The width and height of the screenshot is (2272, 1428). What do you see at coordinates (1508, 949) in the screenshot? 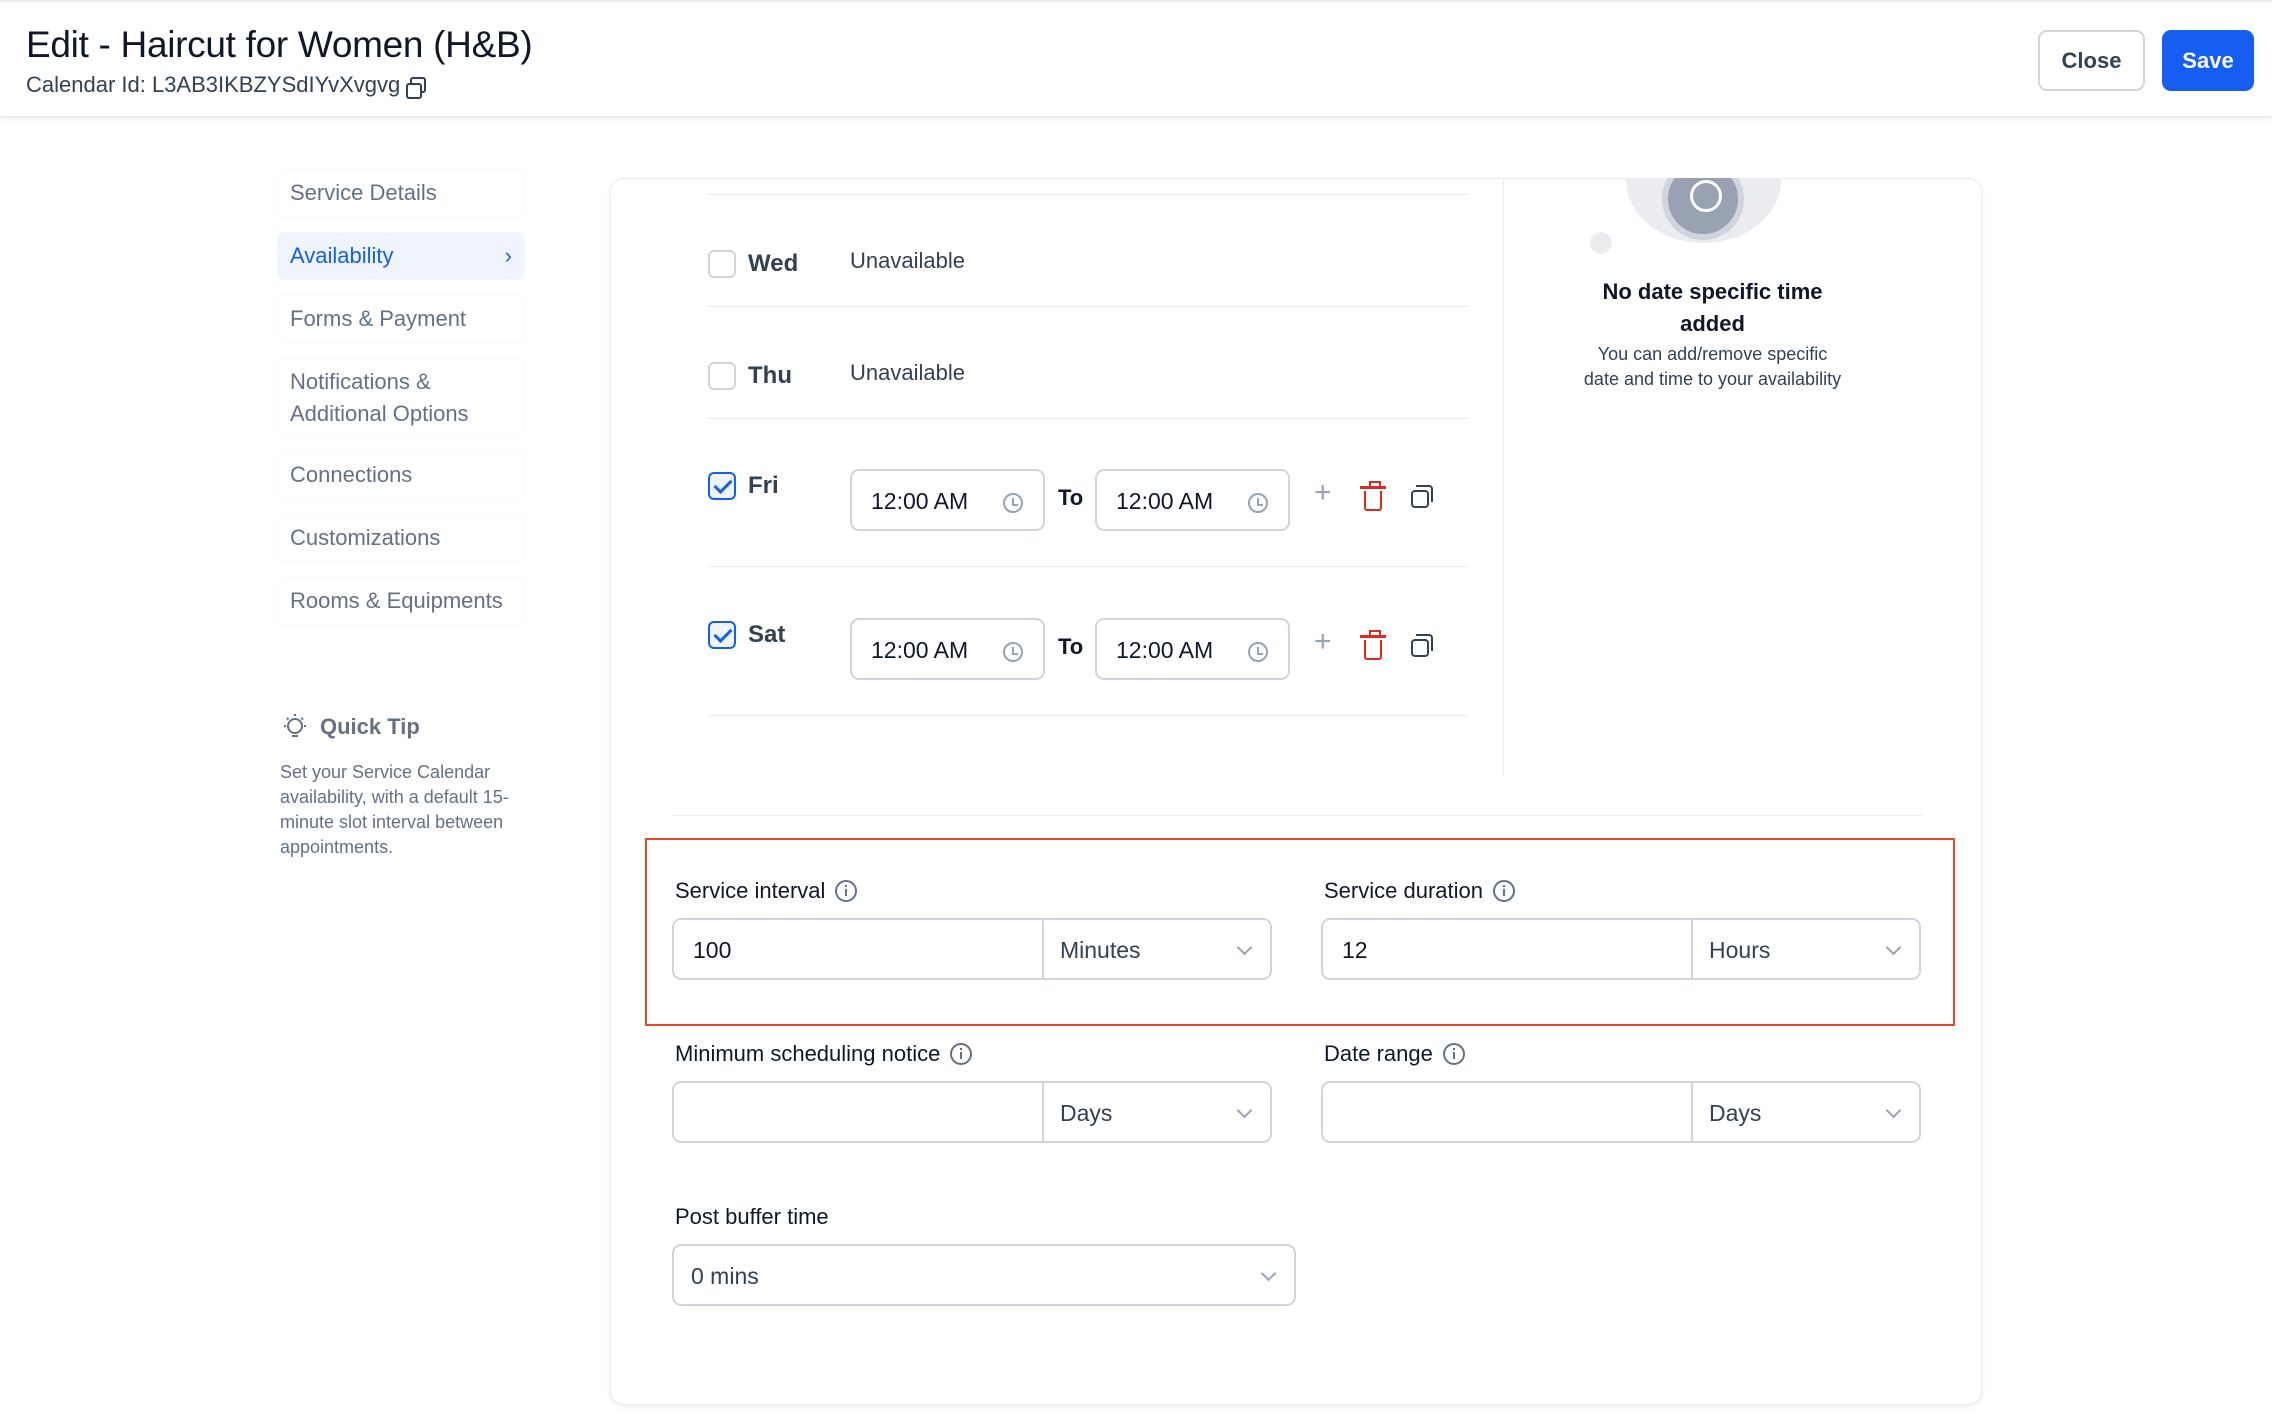
I see `service-duration-input: 12` at bounding box center [1508, 949].